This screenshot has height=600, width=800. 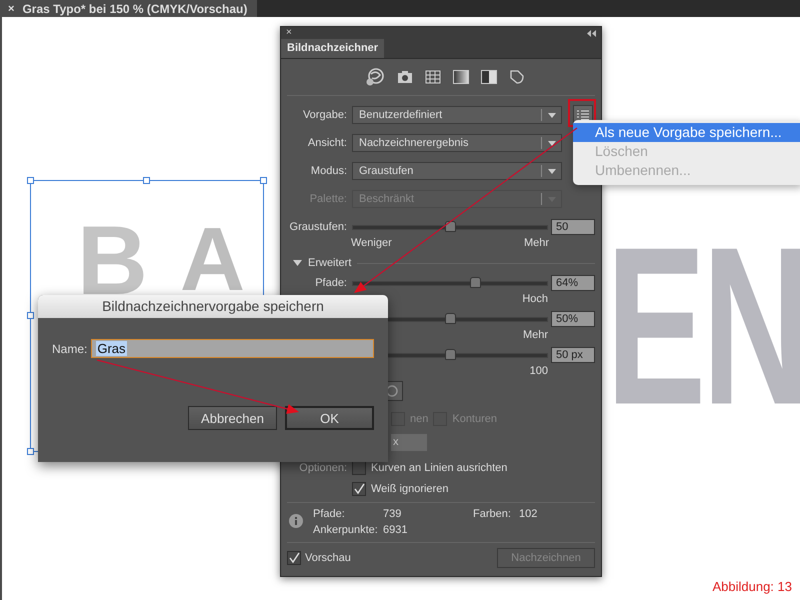 I want to click on stat-label: Pfade:, so click(x=329, y=514).